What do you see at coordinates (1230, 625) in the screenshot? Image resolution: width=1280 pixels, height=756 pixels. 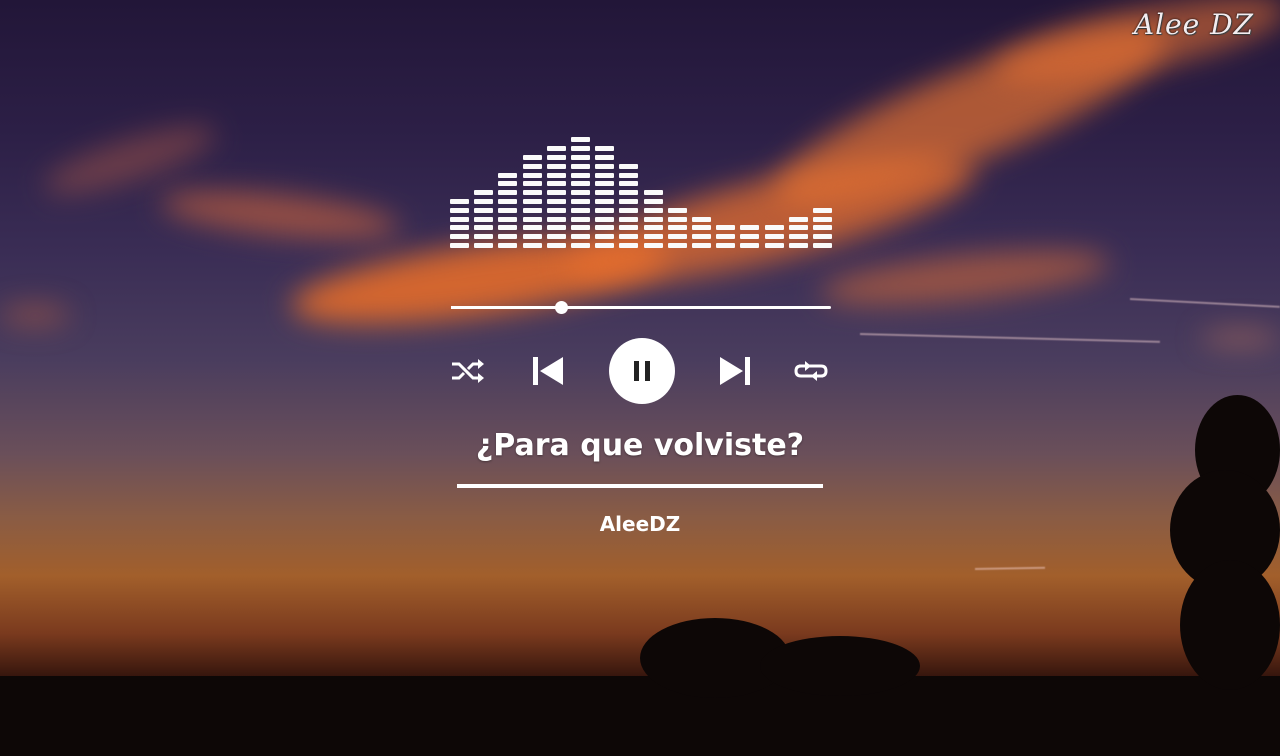 I see `tree-silhouette` at bounding box center [1230, 625].